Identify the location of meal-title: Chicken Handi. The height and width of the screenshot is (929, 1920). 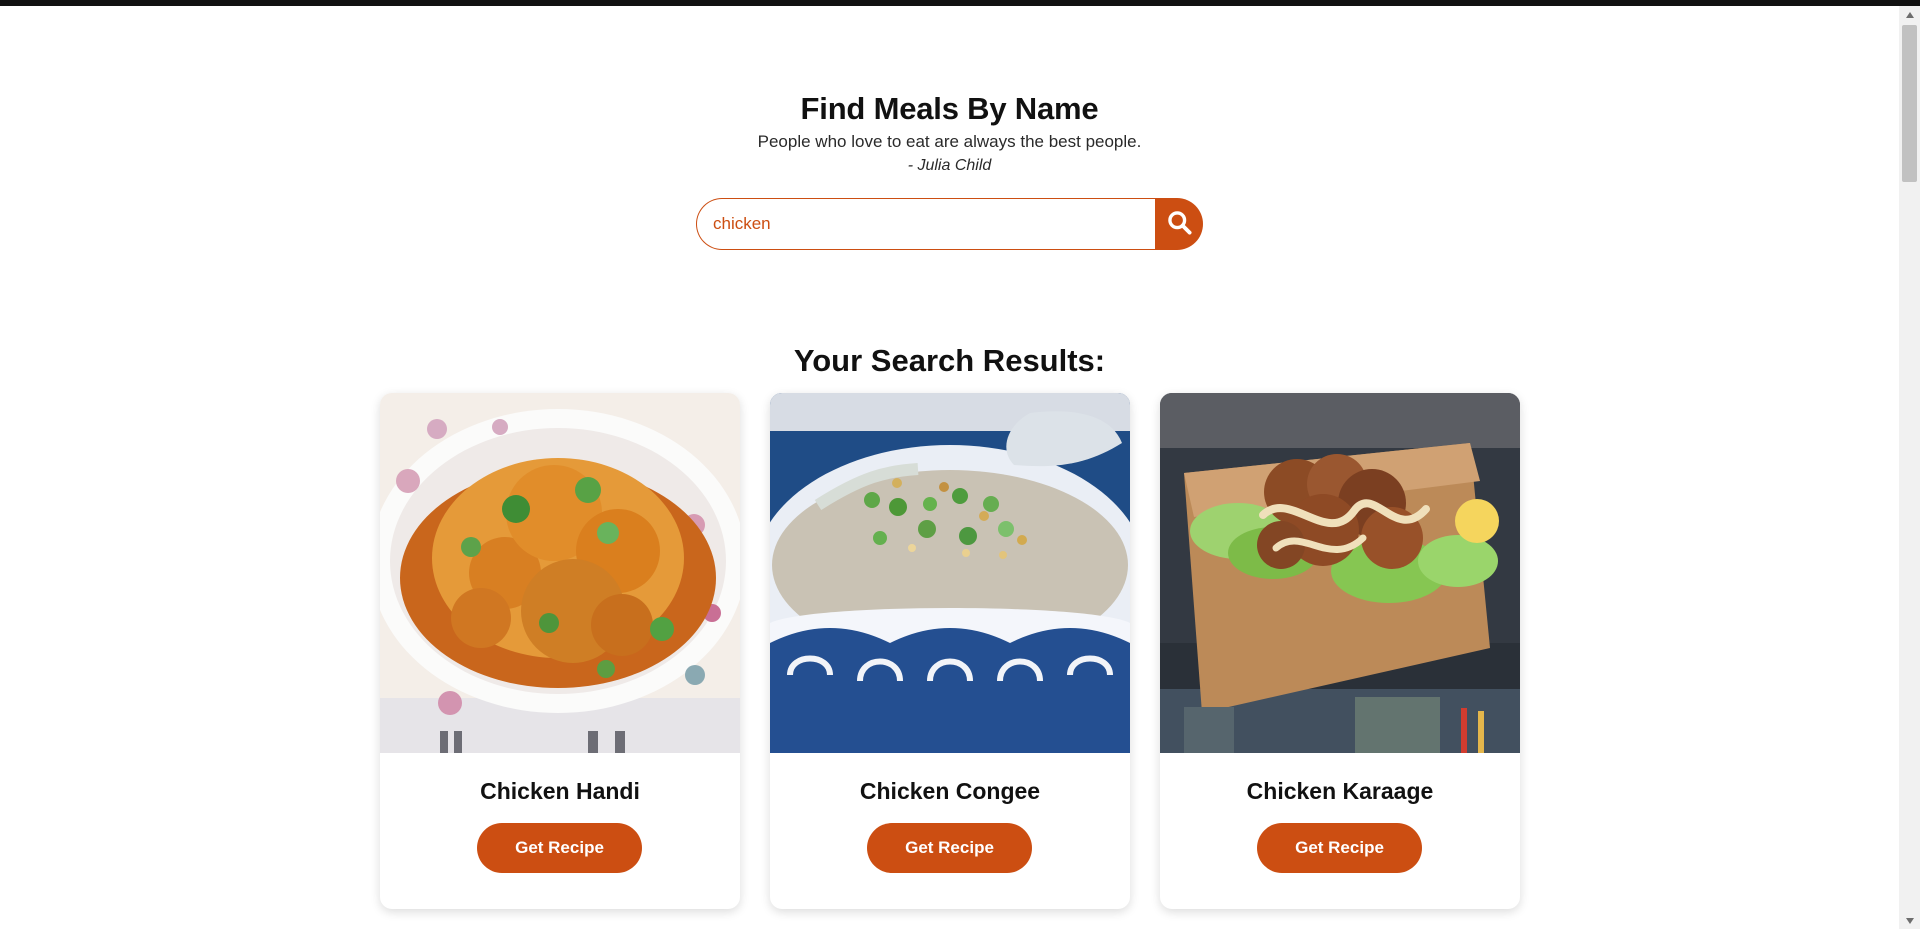
(560, 791).